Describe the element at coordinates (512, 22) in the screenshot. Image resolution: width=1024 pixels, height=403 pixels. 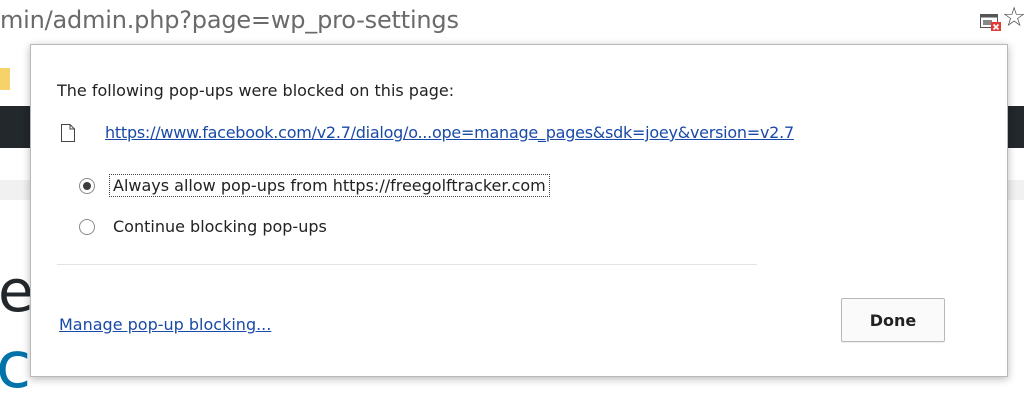
I see `address-bar: min/admin.php?page=wp_pro-settings ☆` at that location.